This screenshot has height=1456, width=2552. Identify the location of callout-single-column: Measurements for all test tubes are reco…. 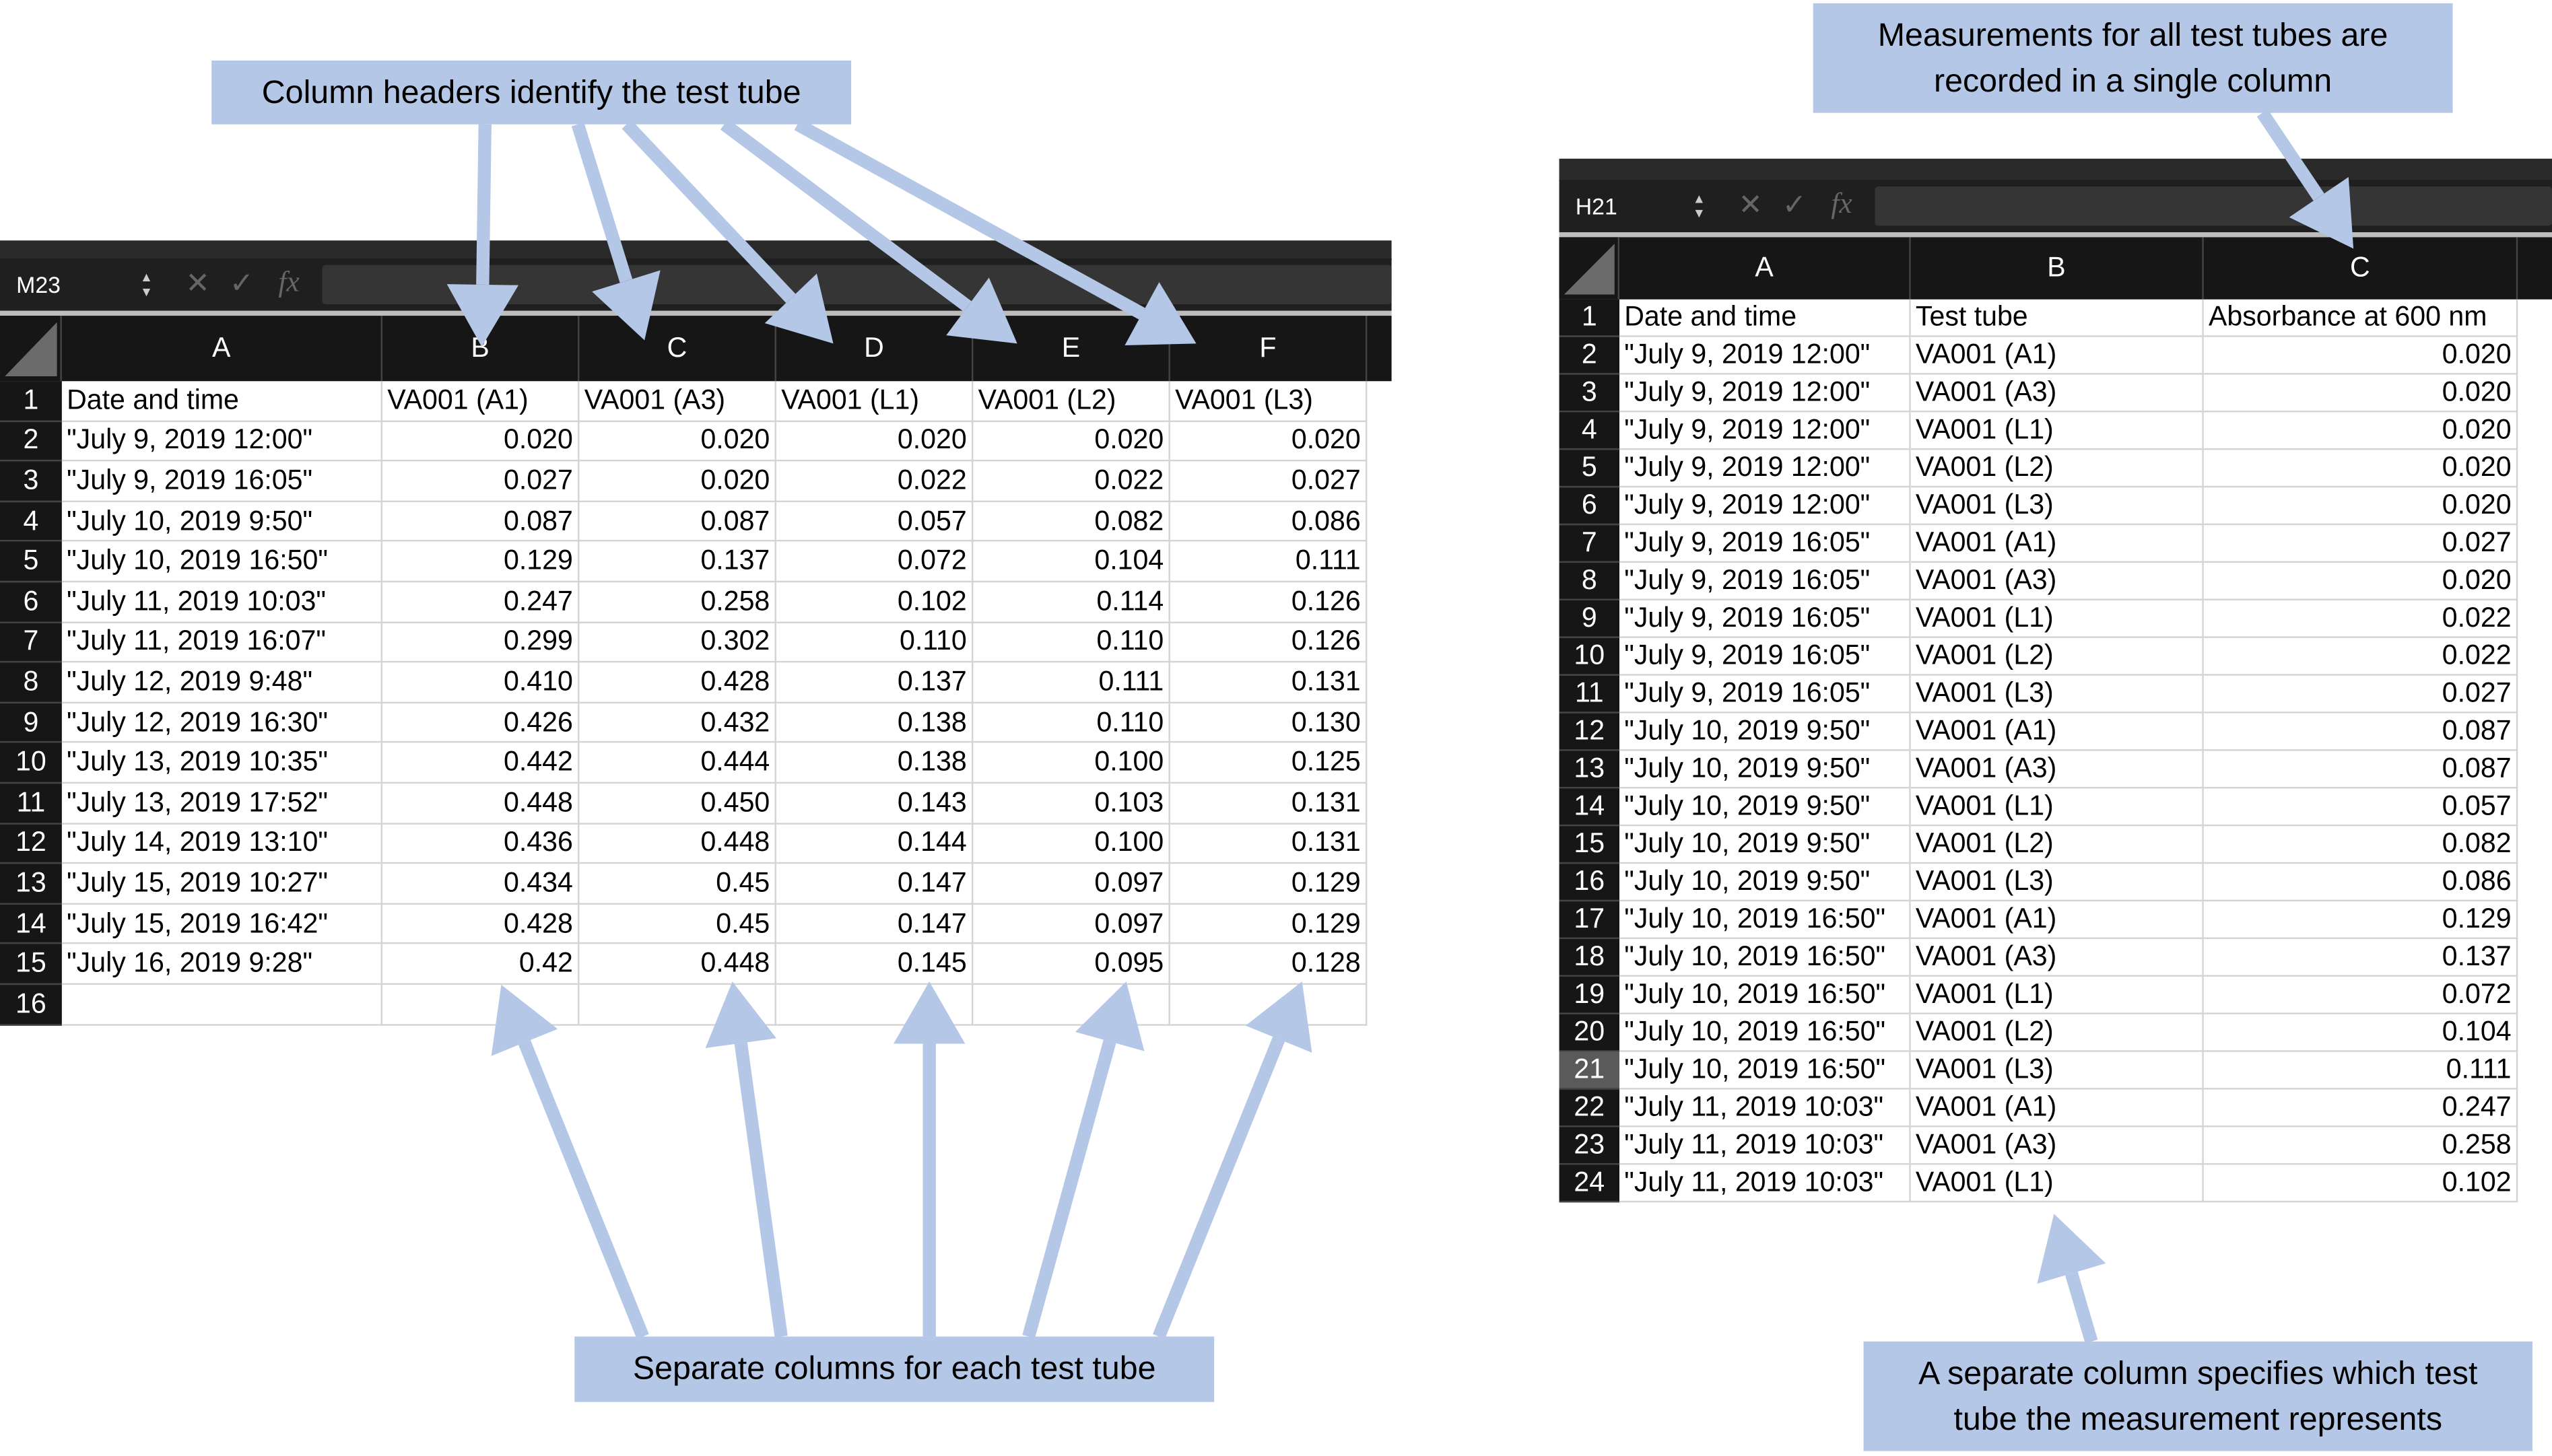
(2133, 58).